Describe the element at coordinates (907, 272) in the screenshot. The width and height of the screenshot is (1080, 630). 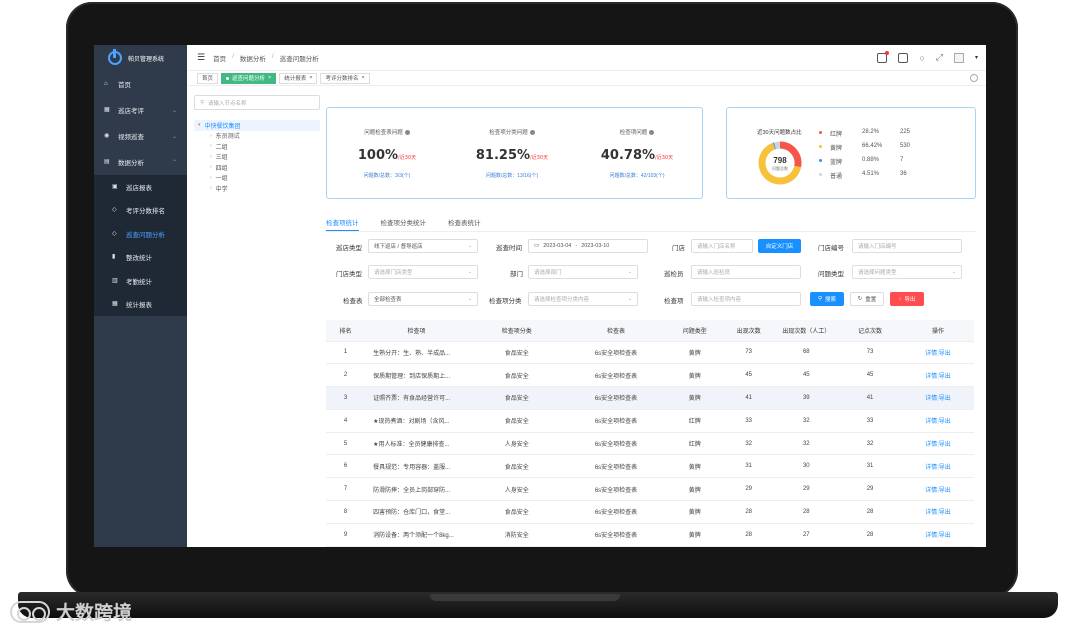
I see `issuetype-select: 请选择问题类型 ⌄` at that location.